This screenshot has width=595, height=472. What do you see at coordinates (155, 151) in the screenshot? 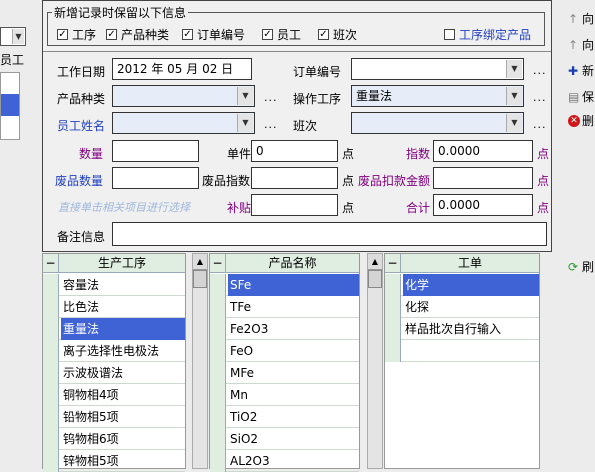
I see `qty-field` at bounding box center [155, 151].